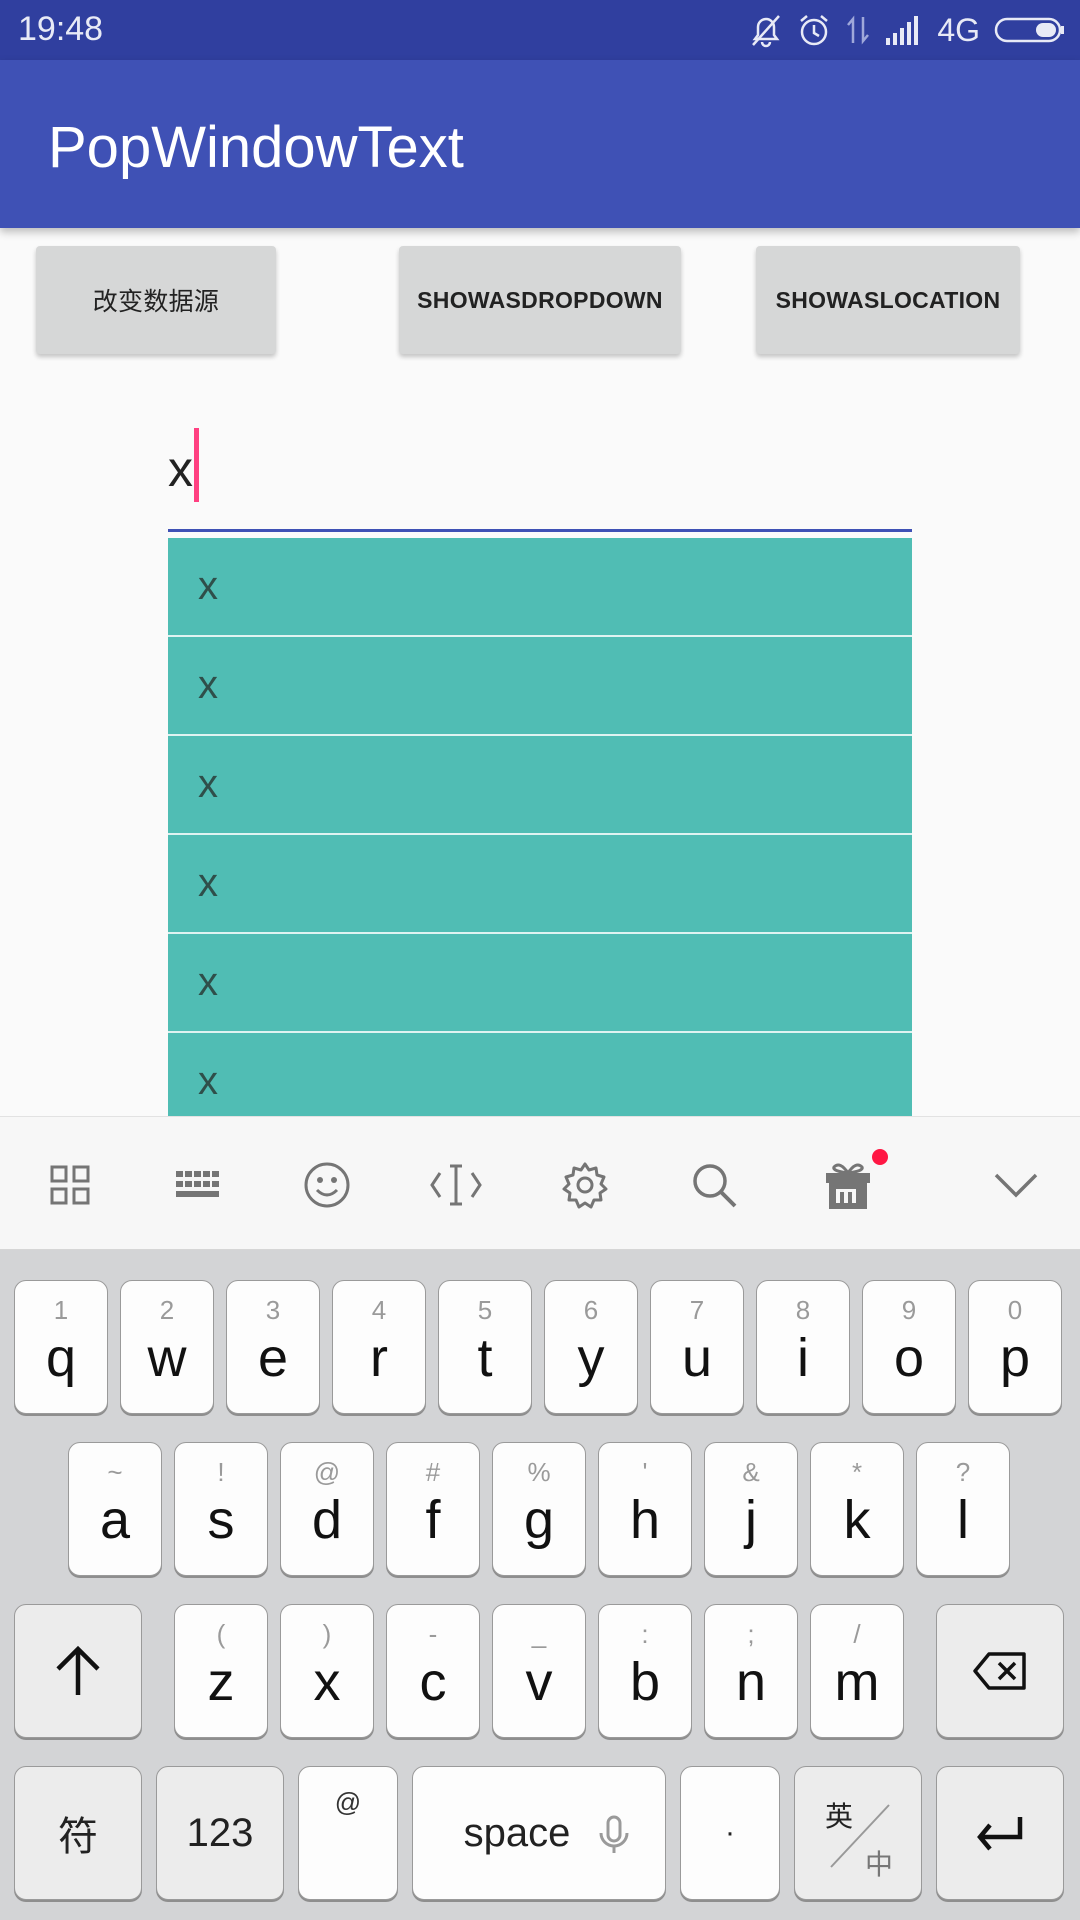  What do you see at coordinates (539, 1671) in the screenshot?
I see `key-v: _ v` at bounding box center [539, 1671].